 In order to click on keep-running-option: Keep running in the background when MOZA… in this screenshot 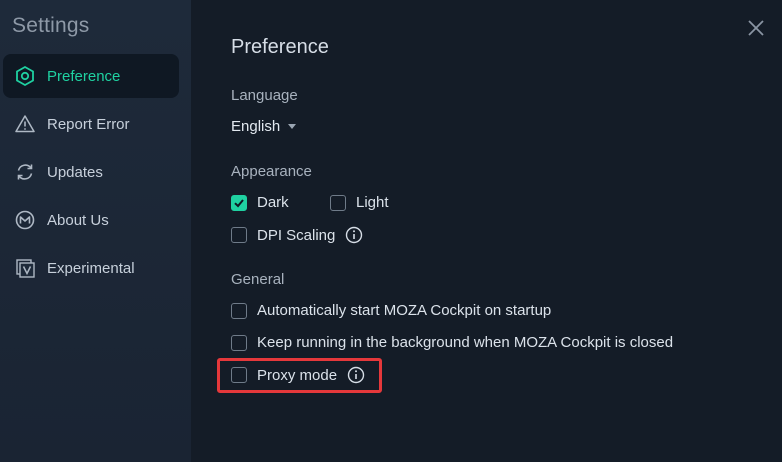, I will do `click(452, 342)`.